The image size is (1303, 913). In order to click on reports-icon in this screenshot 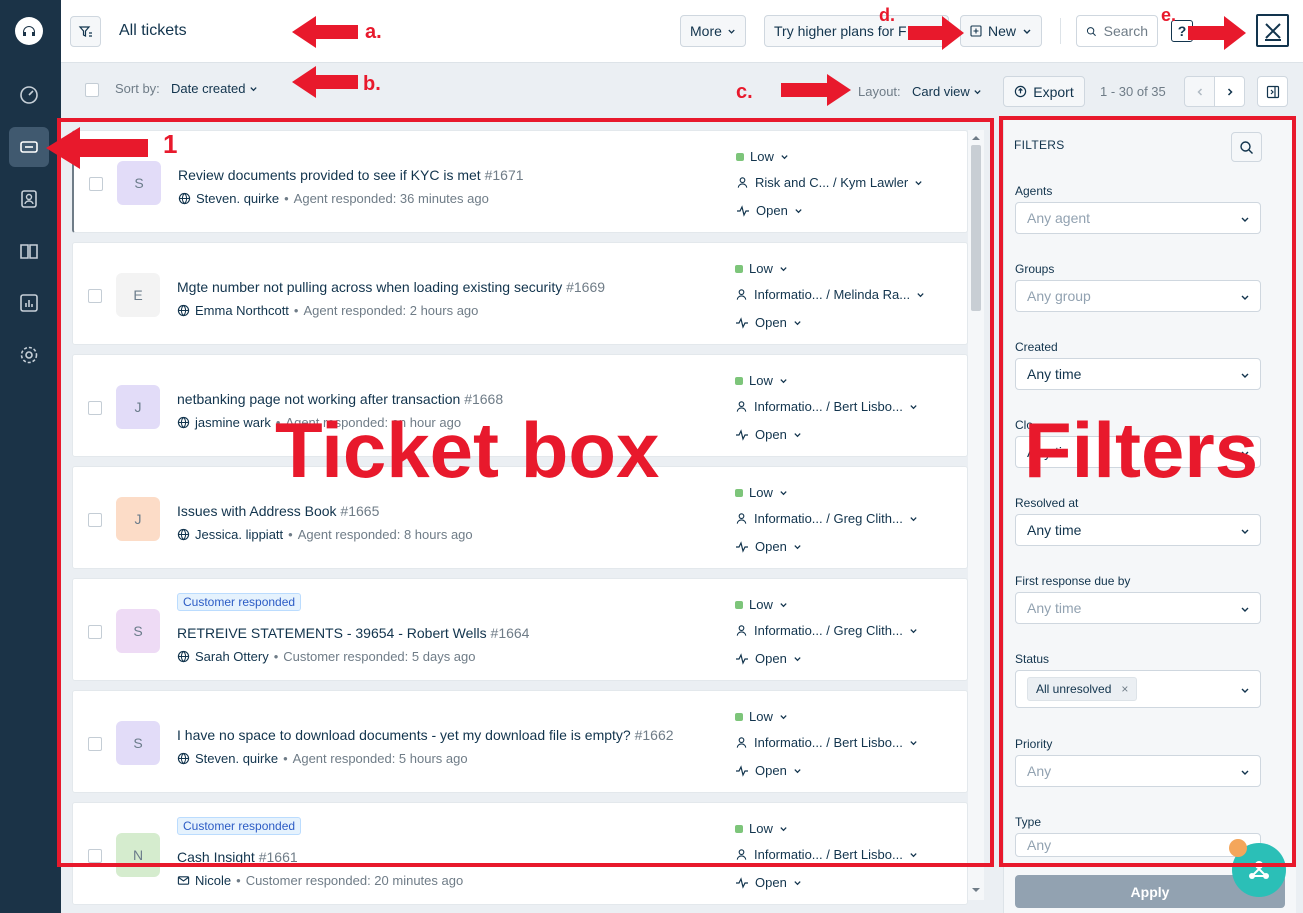, I will do `click(29, 303)`.